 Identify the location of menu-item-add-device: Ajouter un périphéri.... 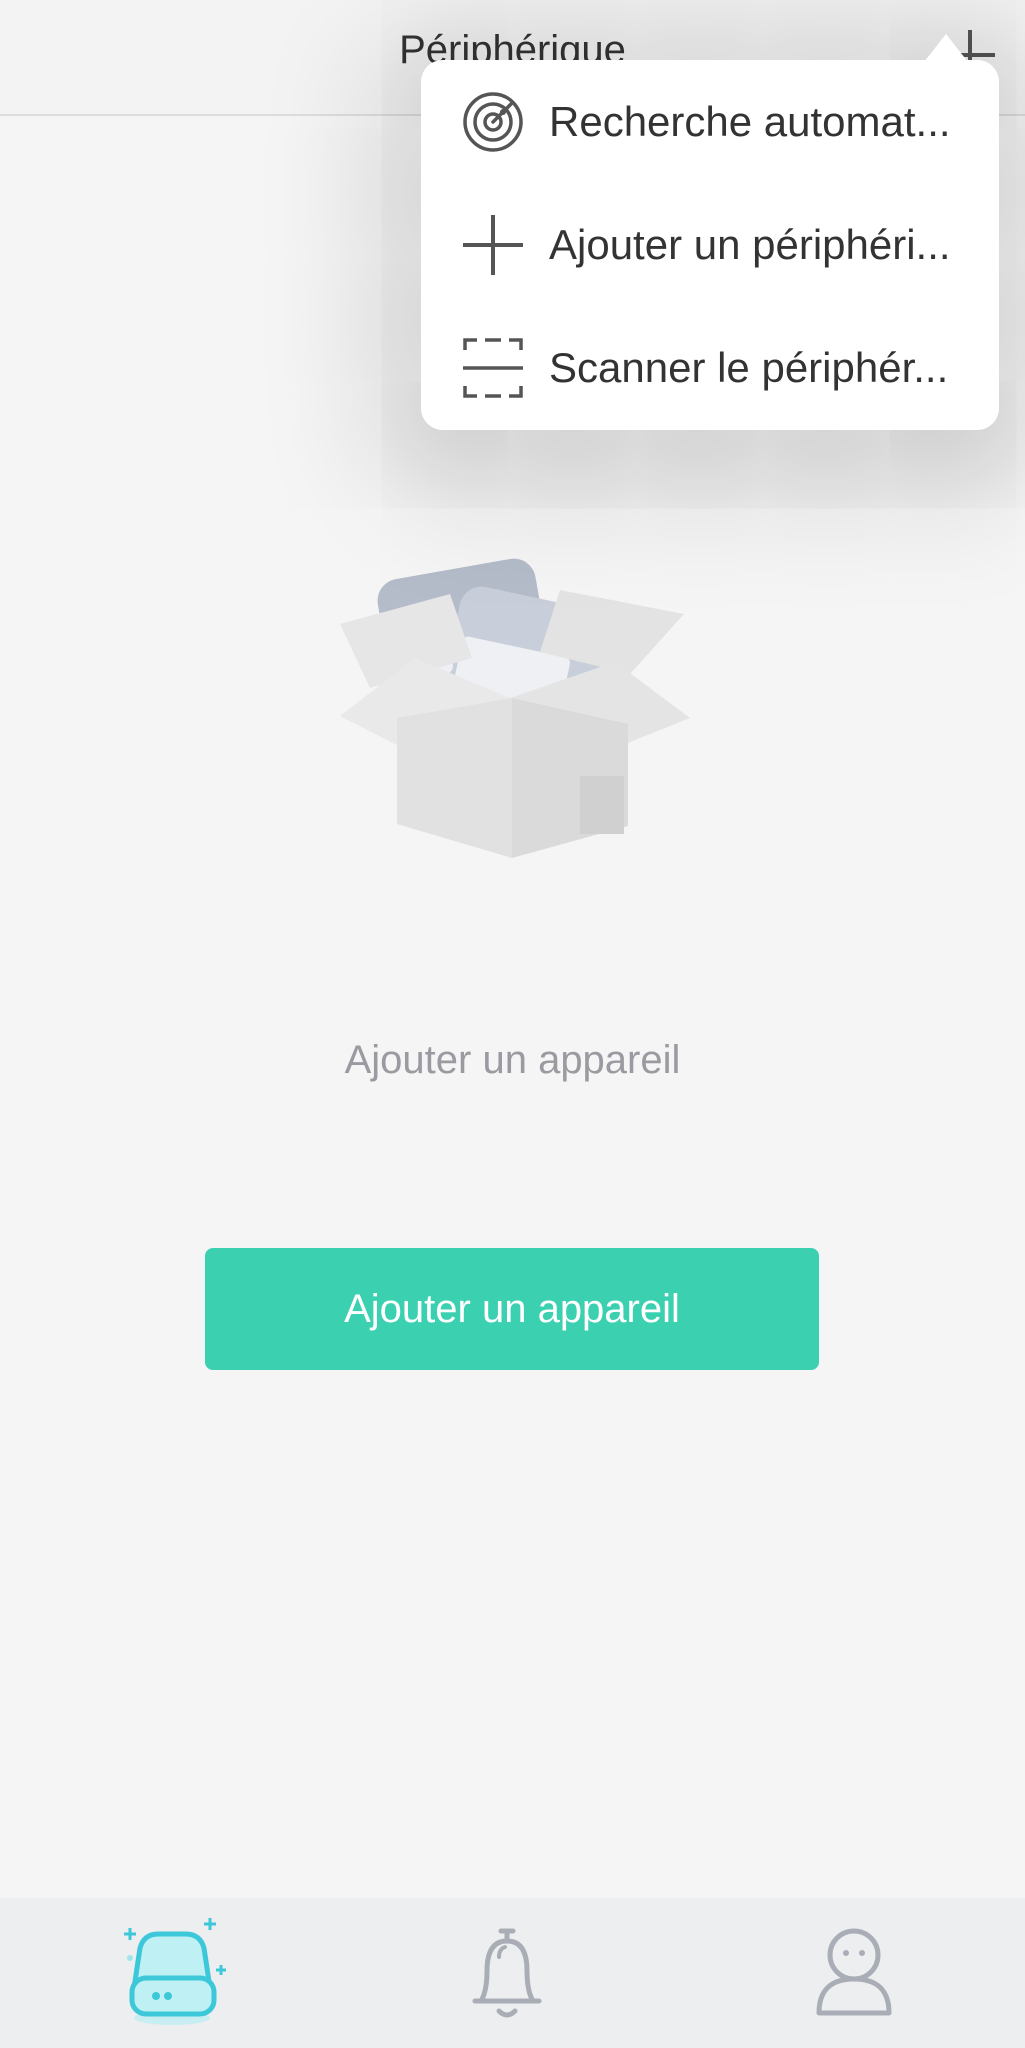
(710, 244).